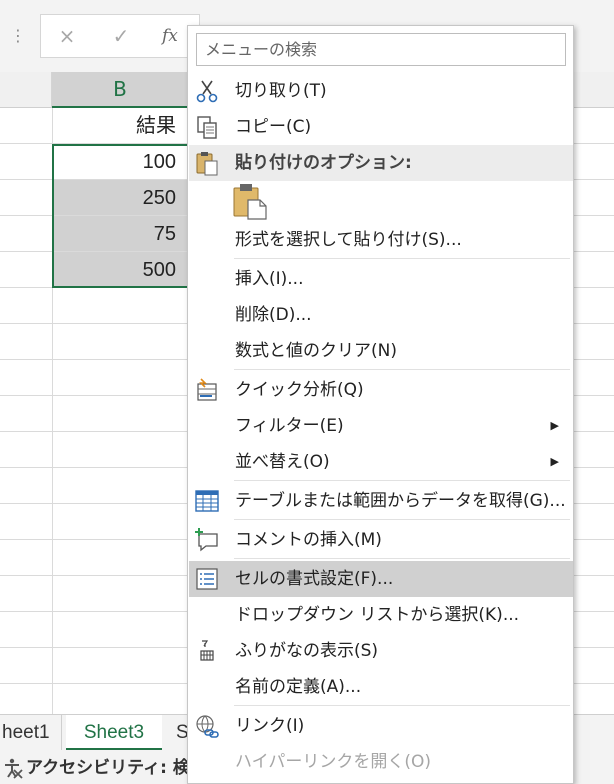  I want to click on enter-icon: ✓, so click(121, 36).